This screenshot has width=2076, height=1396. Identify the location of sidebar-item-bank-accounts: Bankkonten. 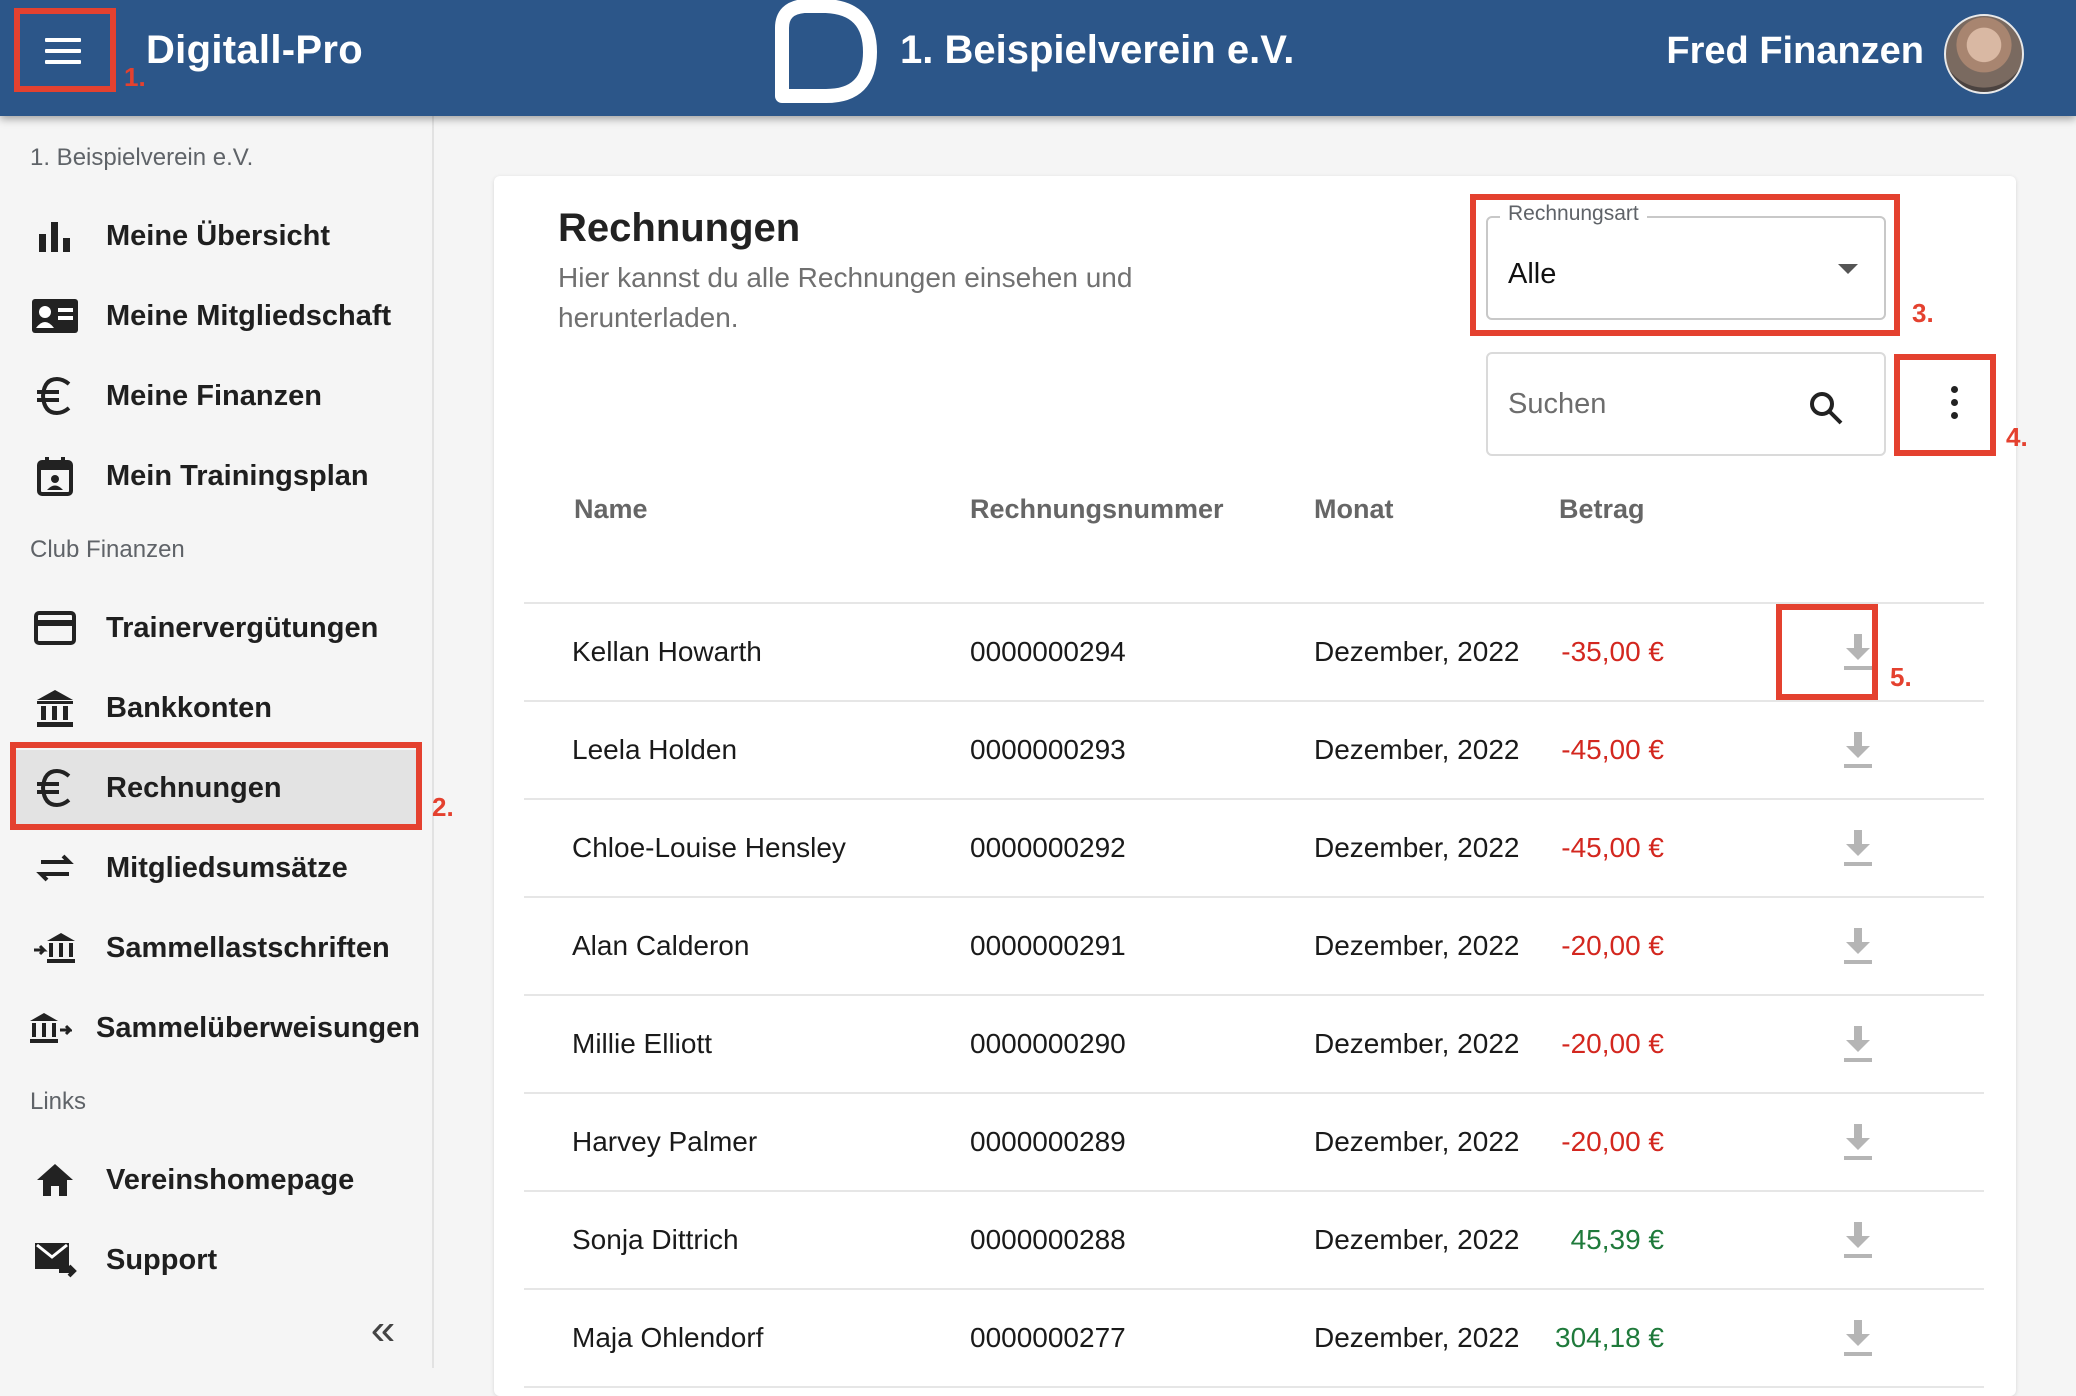
(215, 708).